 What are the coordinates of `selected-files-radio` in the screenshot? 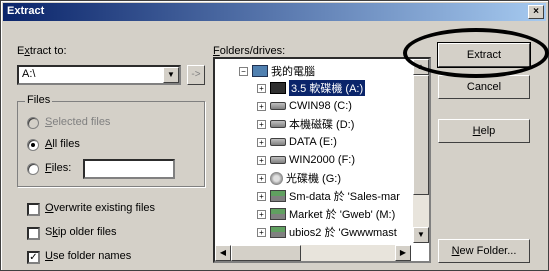 It's located at (33, 123).